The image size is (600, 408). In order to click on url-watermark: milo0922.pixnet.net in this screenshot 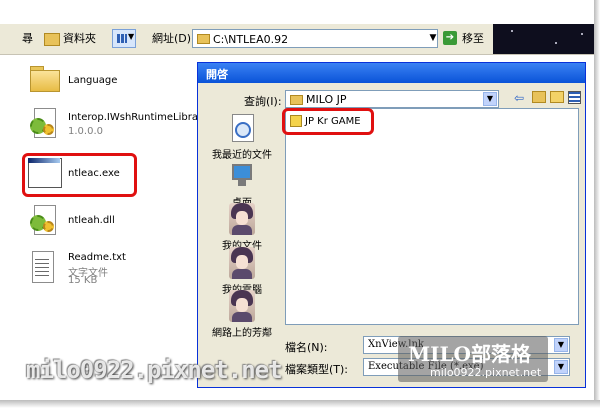, I will do `click(154, 370)`.